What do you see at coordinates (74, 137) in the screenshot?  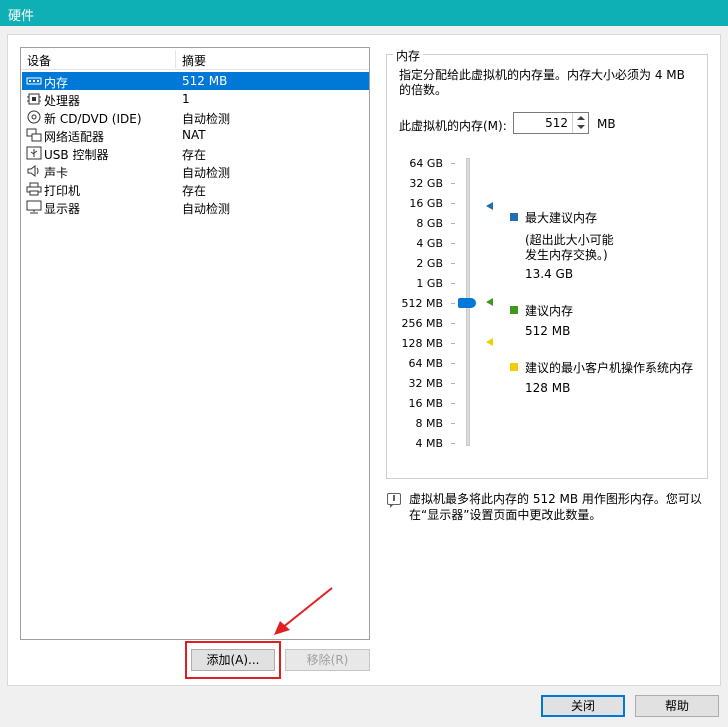 I see `device-name: 网络适配器` at bounding box center [74, 137].